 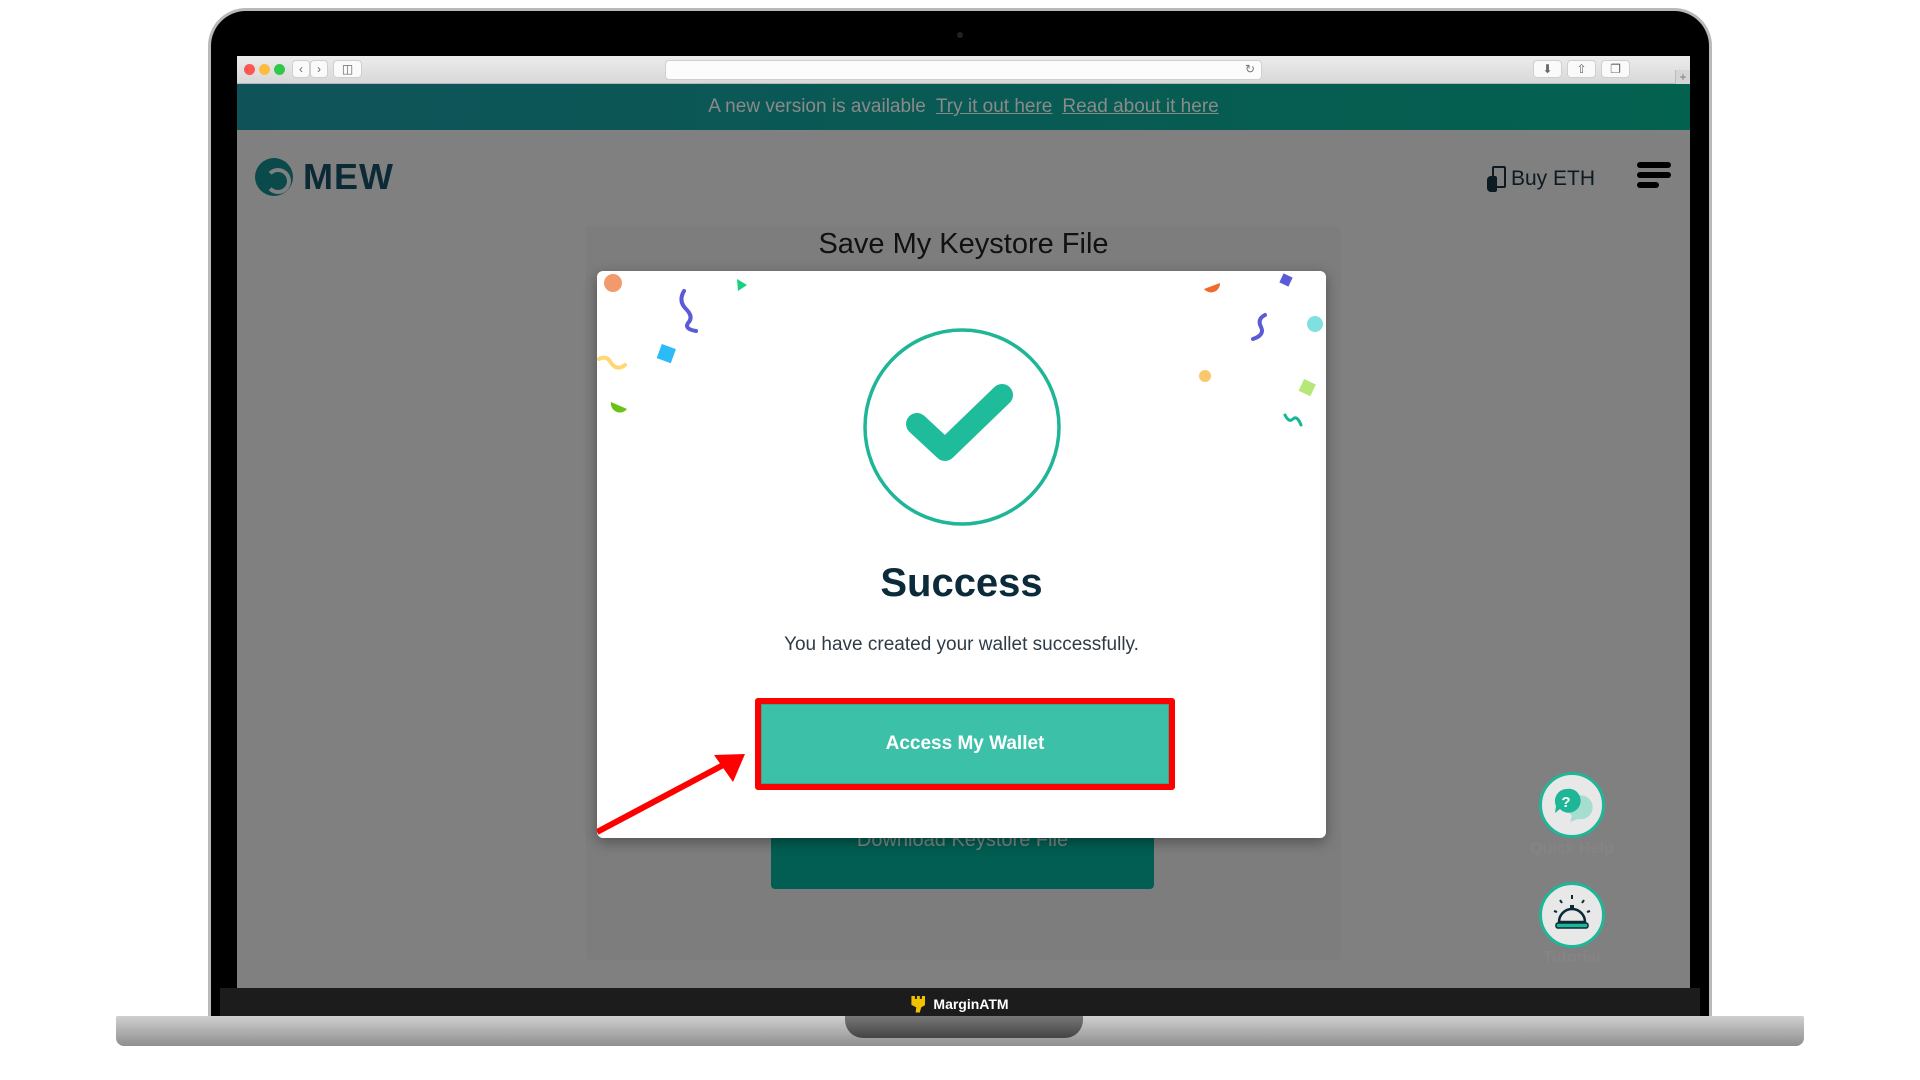 I want to click on sidebar-button: ◫, so click(x=347, y=69).